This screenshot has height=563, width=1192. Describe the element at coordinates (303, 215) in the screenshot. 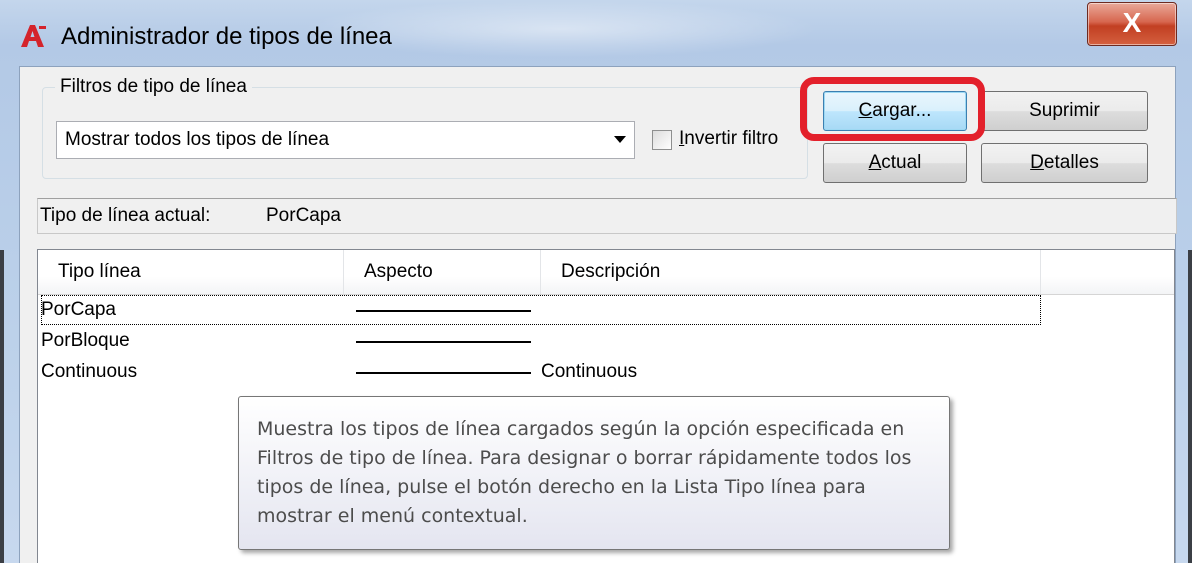

I see `current-linetype-value: PorCapa` at that location.